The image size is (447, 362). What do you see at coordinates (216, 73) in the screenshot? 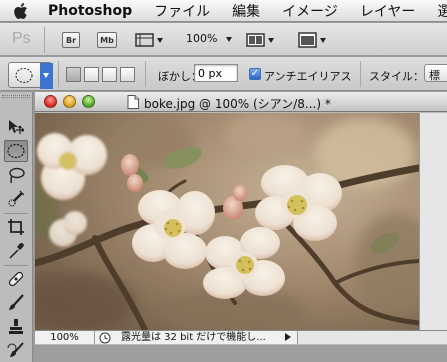
I see `feather-input` at bounding box center [216, 73].